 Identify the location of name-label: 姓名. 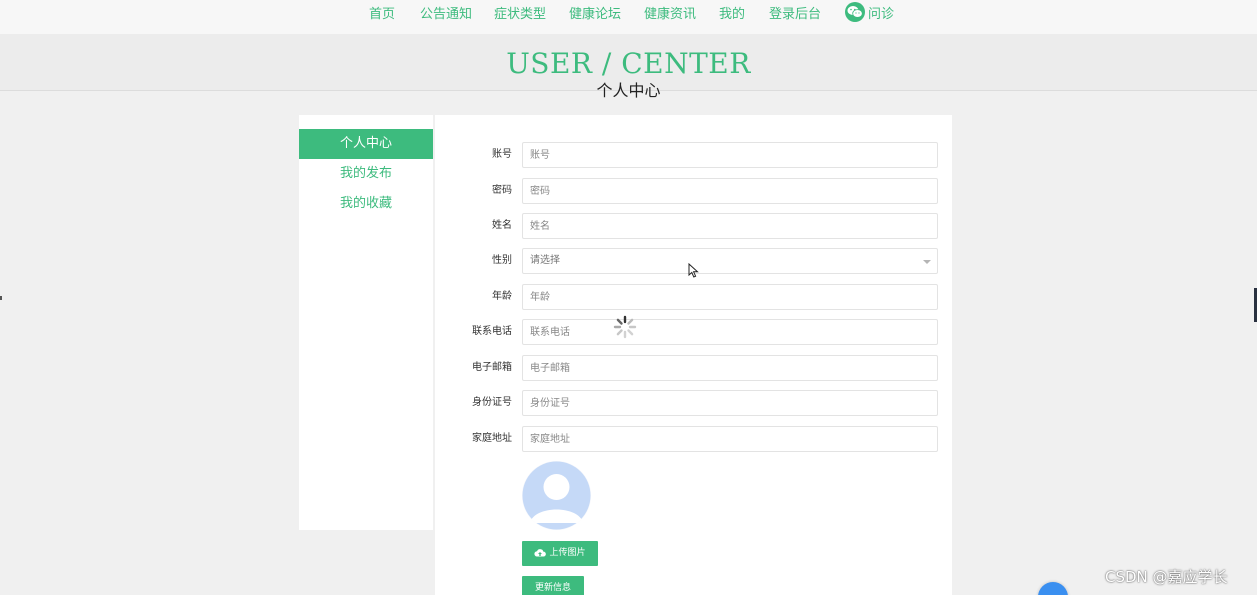
(502, 225).